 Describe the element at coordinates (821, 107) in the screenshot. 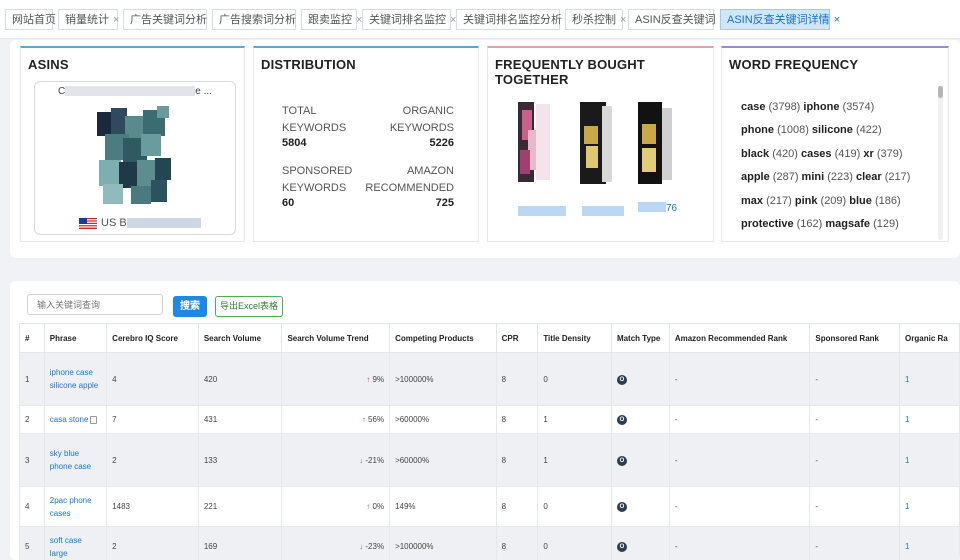

I see `frequency-word: iphone` at that location.